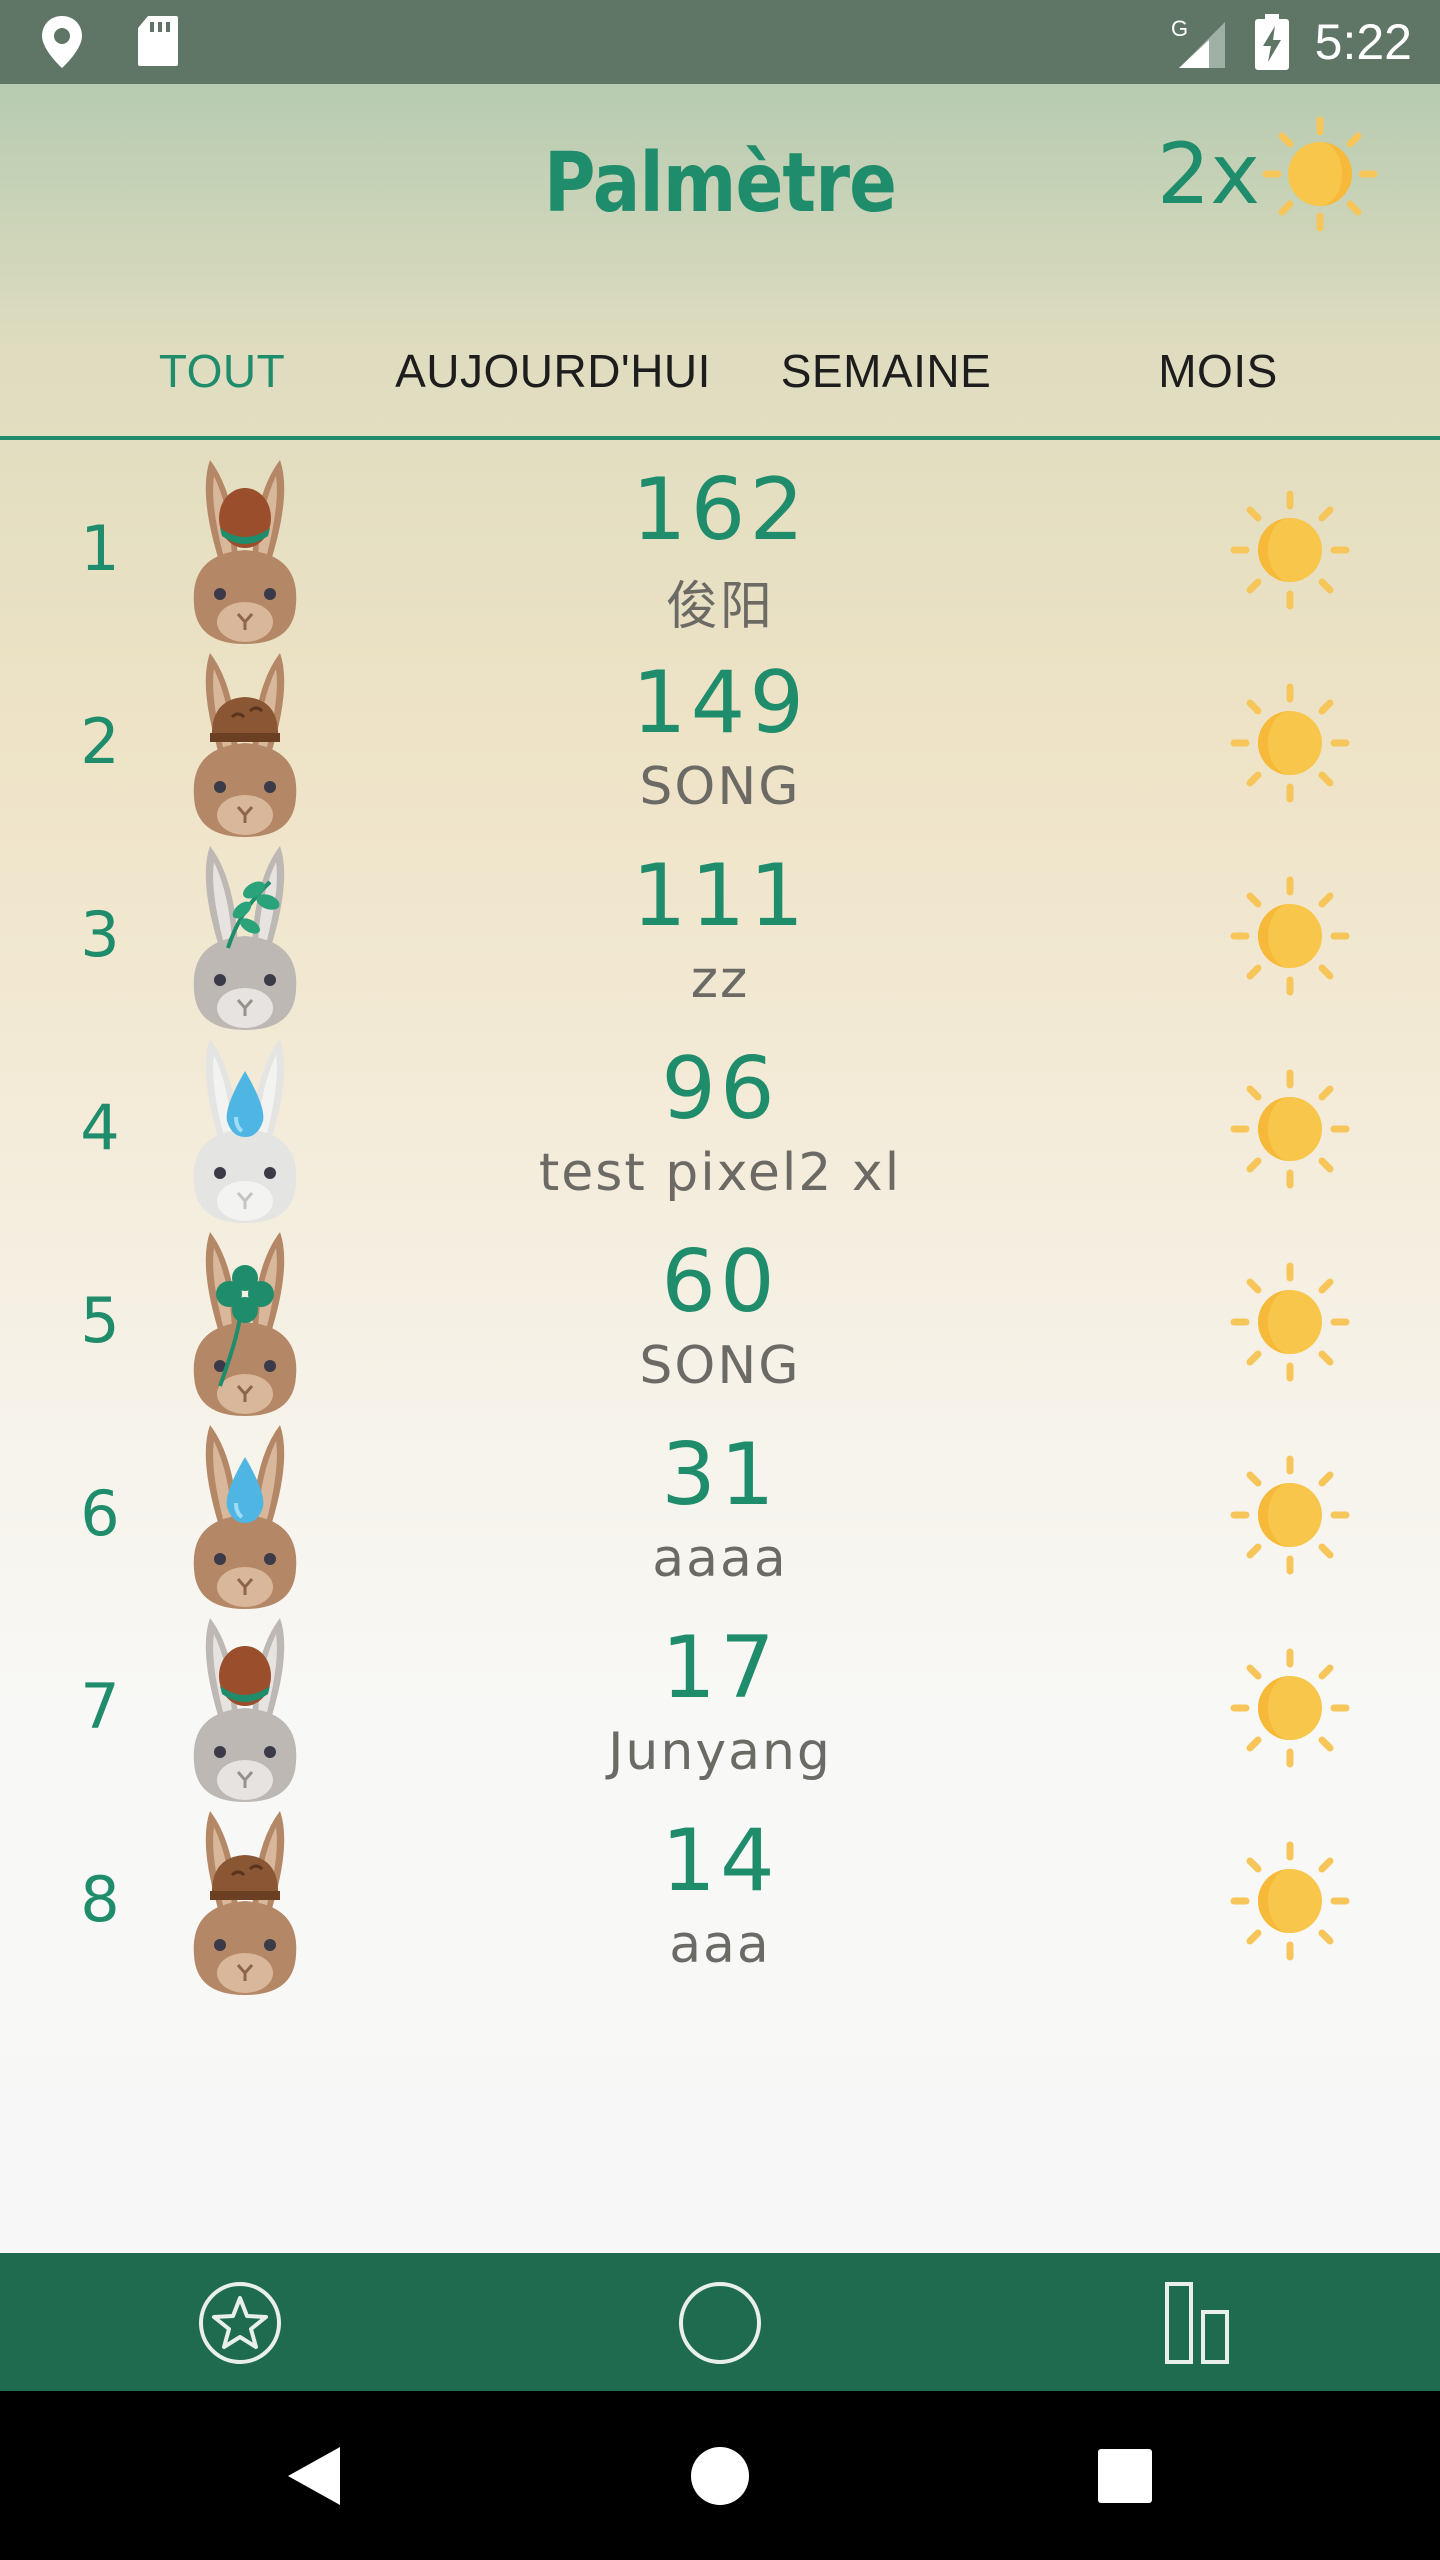 Image resolution: width=1440 pixels, height=2560 pixels. What do you see at coordinates (1197, 2323) in the screenshot?
I see `bar-chart-icon` at bounding box center [1197, 2323].